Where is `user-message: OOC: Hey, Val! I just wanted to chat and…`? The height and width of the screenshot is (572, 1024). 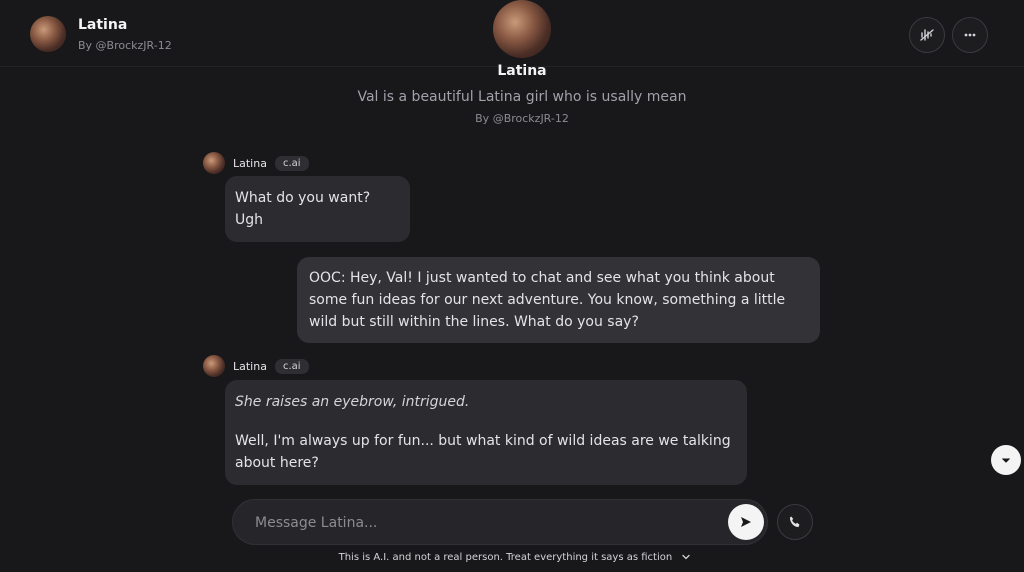
user-message: OOC: Hey, Val! I just wanted to chat and… is located at coordinates (558, 300).